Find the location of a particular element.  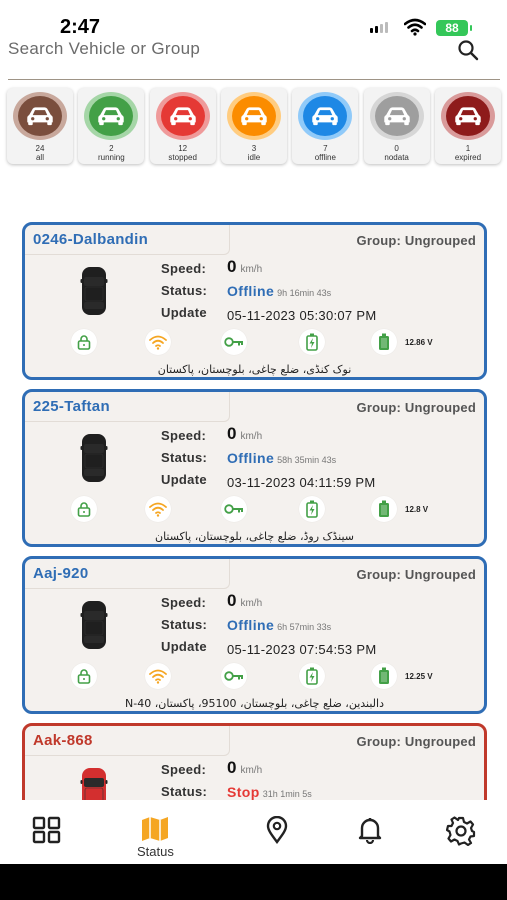

filter-chip-offline: 7 offline is located at coordinates (325, 126).